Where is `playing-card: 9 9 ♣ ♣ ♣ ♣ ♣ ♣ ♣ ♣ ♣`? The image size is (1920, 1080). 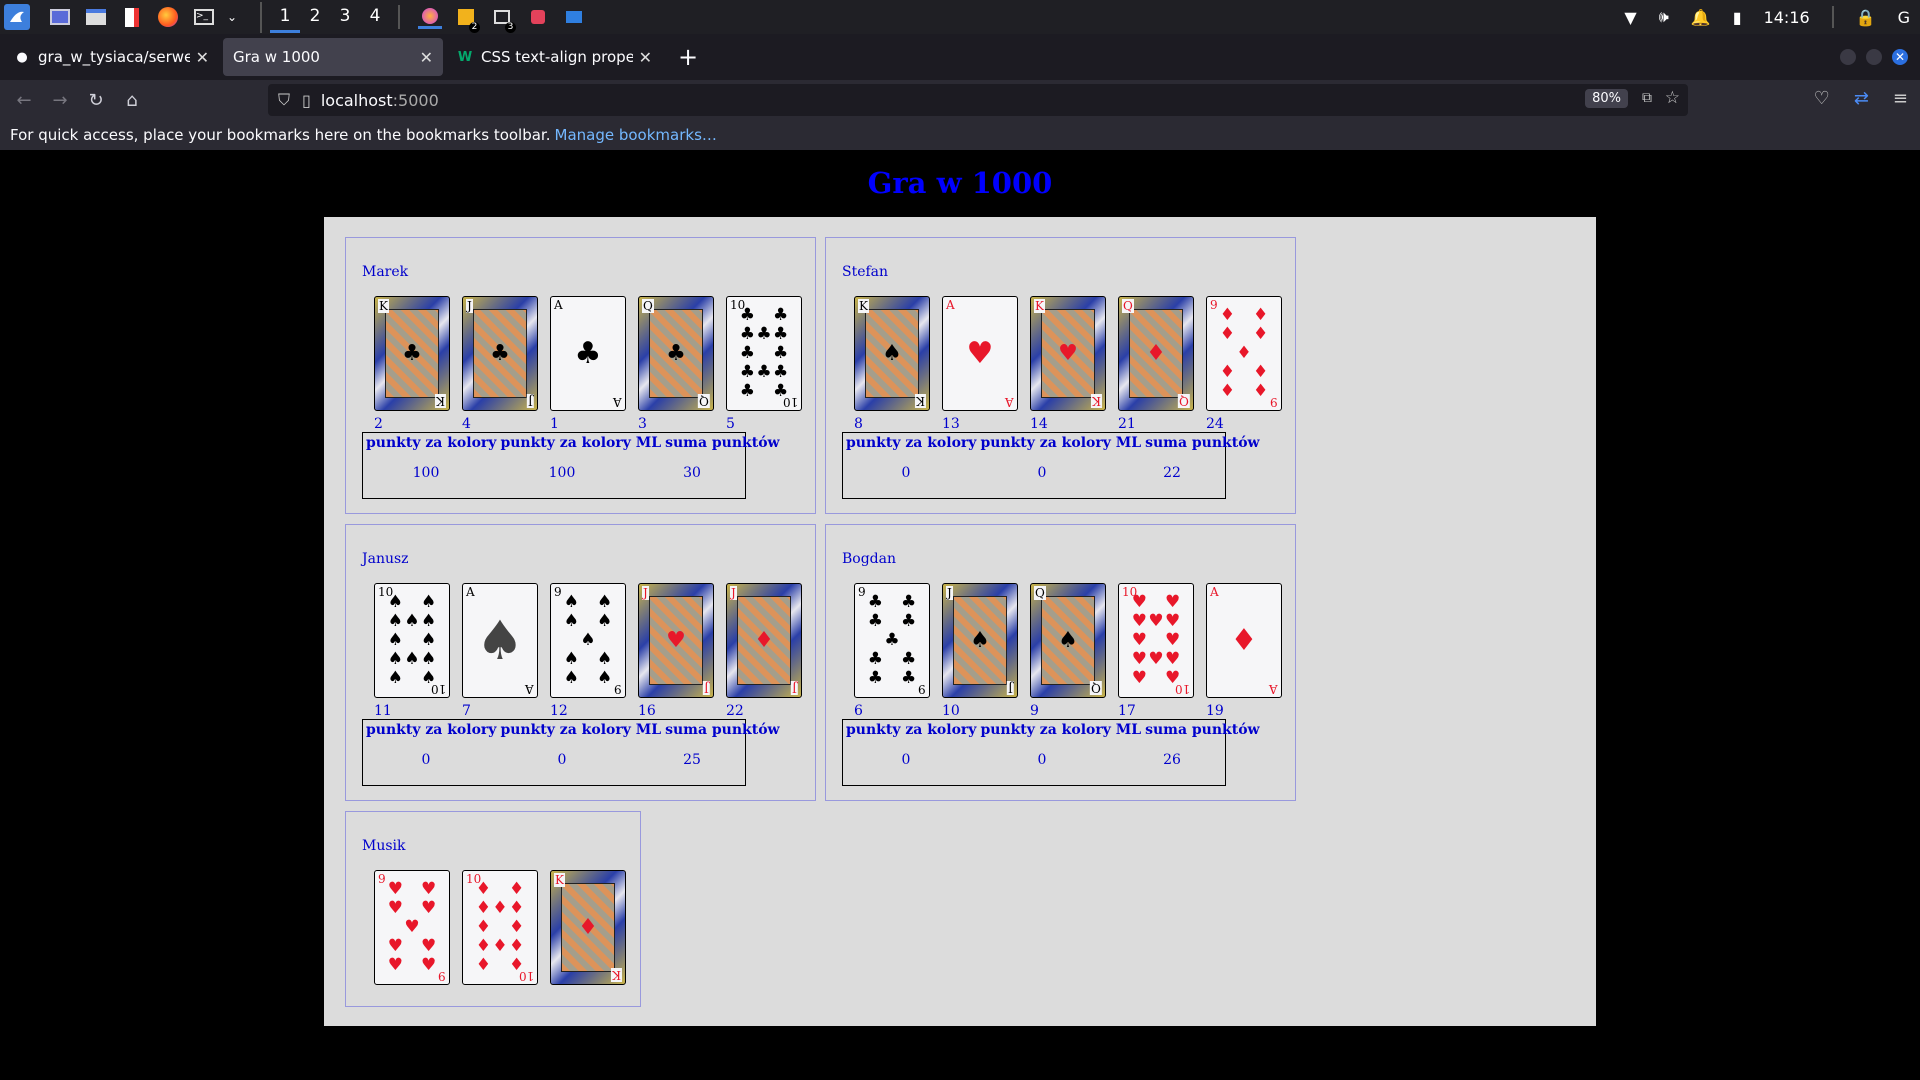 playing-card: 9 9 ♣ ♣ ♣ ♣ ♣ ♣ ♣ ♣ ♣ is located at coordinates (892, 640).